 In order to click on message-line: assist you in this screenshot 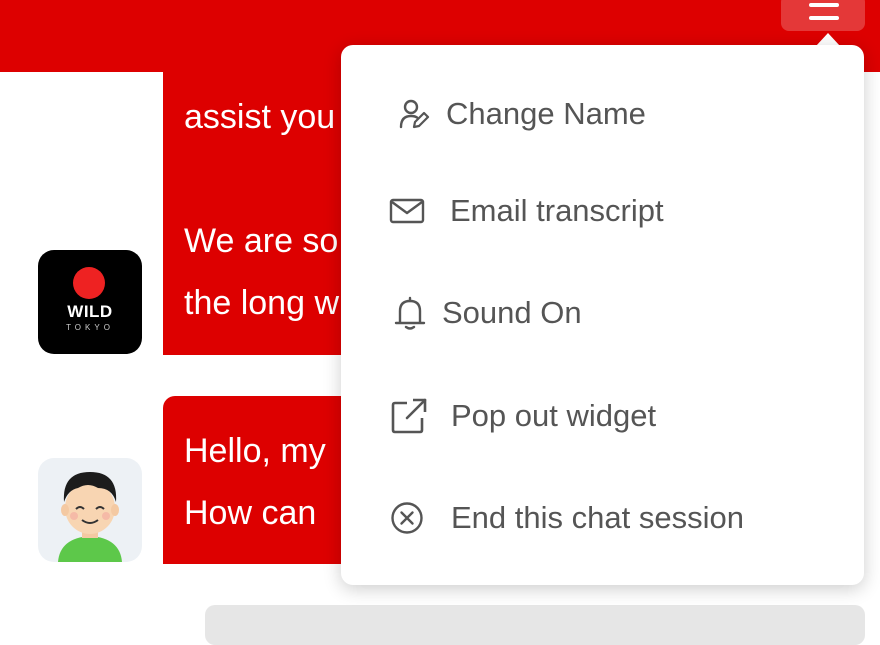, I will do `click(260, 117)`.